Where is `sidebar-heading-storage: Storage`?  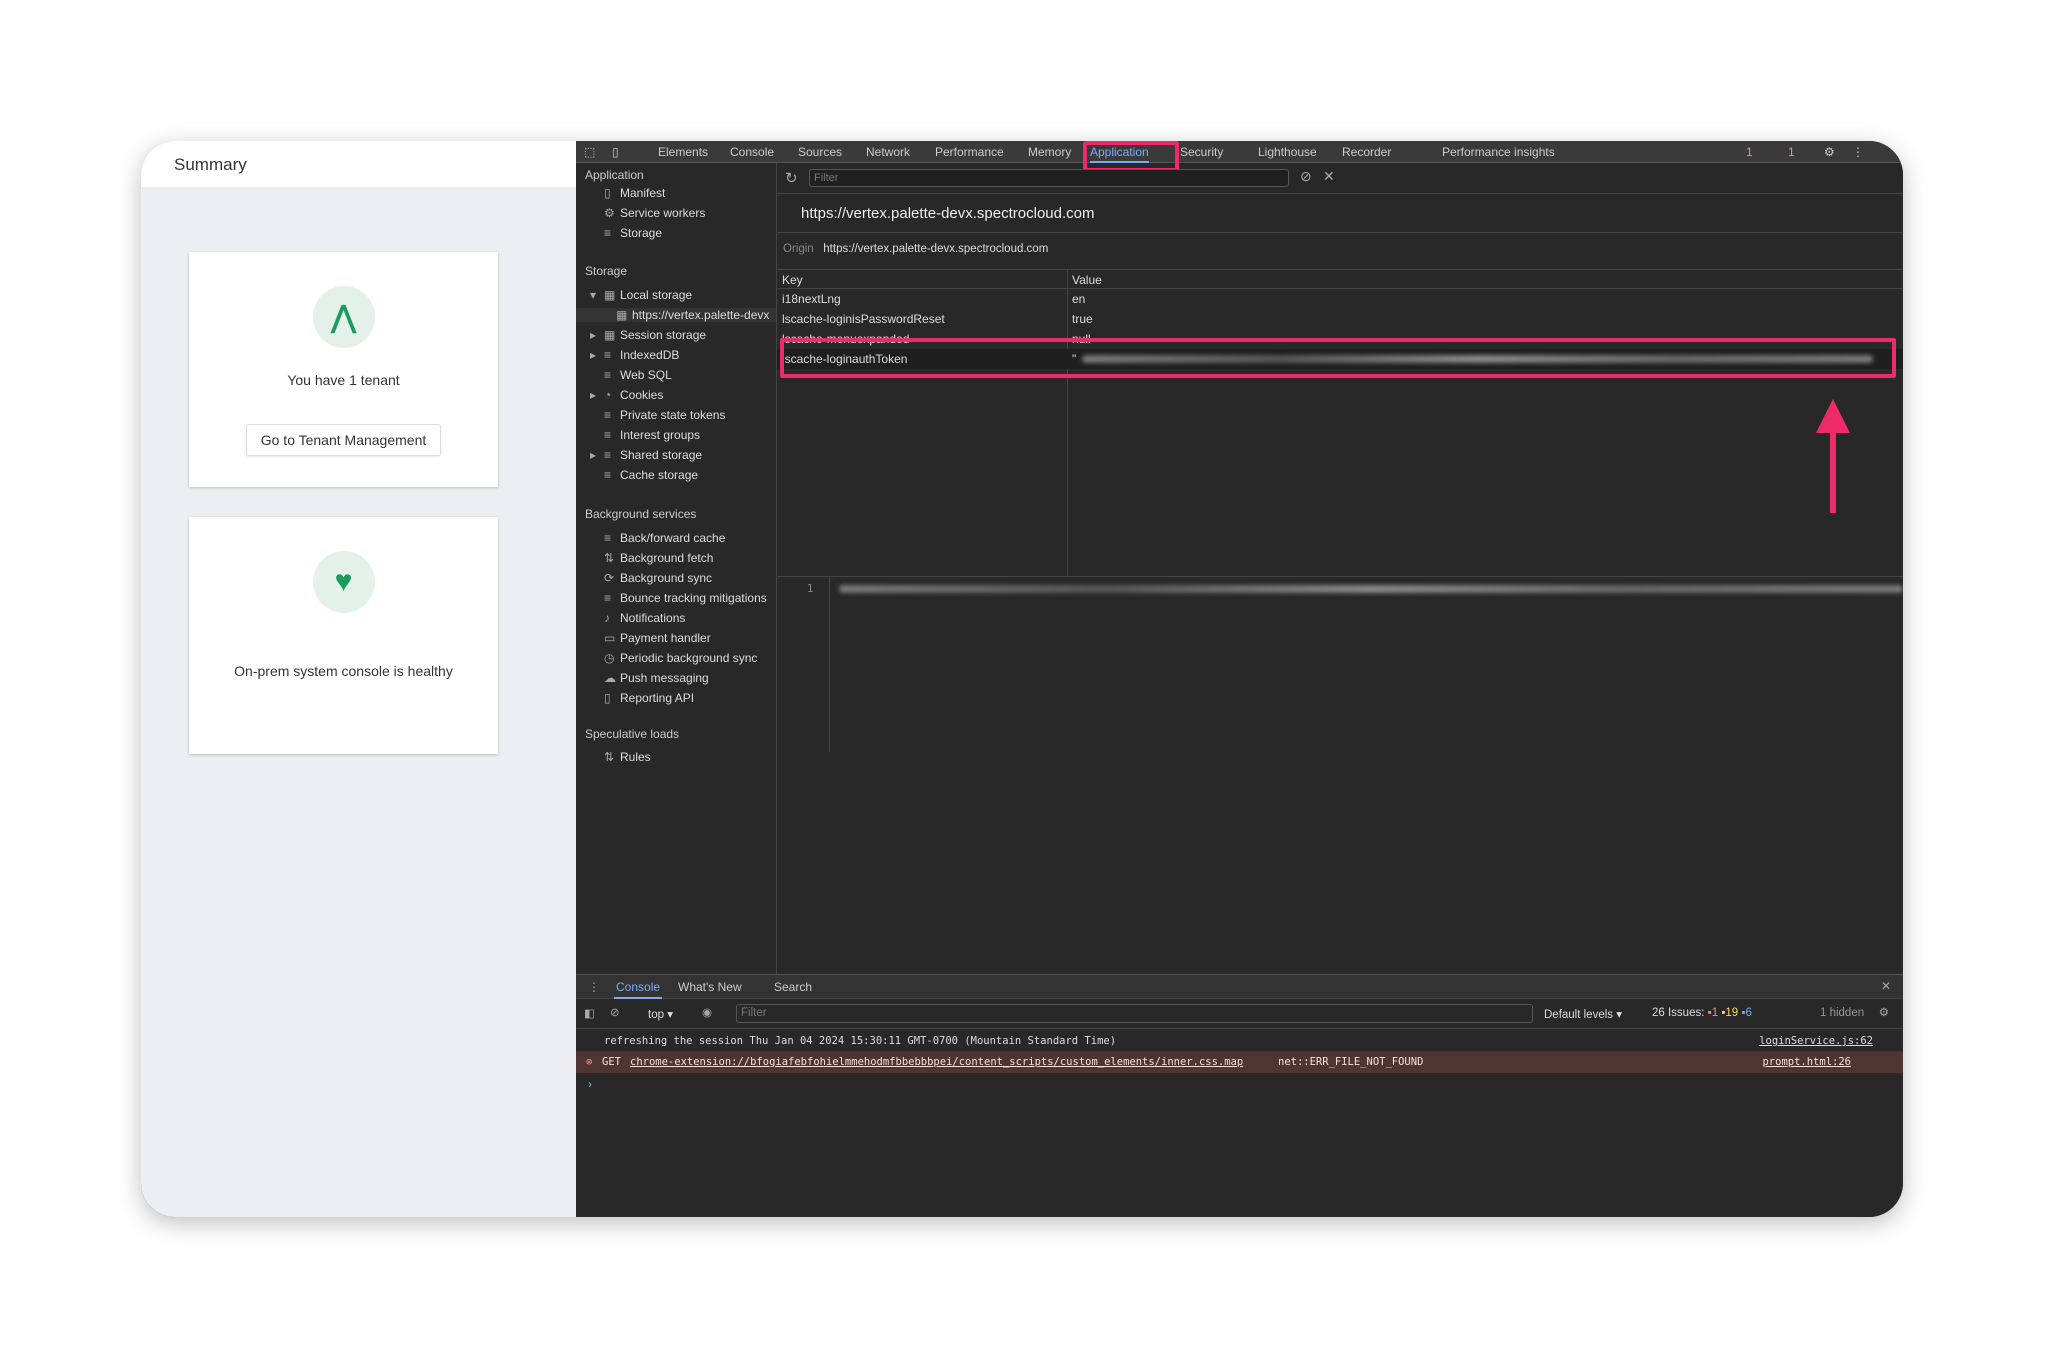
sidebar-heading-storage: Storage is located at coordinates (606, 271).